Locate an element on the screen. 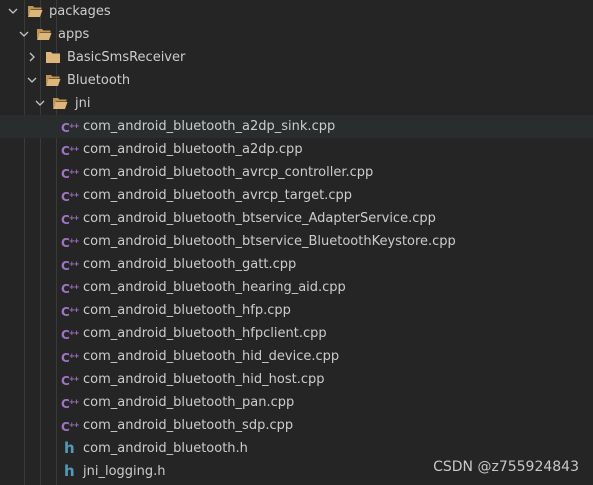 Image resolution: width=593 pixels, height=485 pixels. file-label: com_android_bluetooth_a2dp_sink.cpp is located at coordinates (209, 126).